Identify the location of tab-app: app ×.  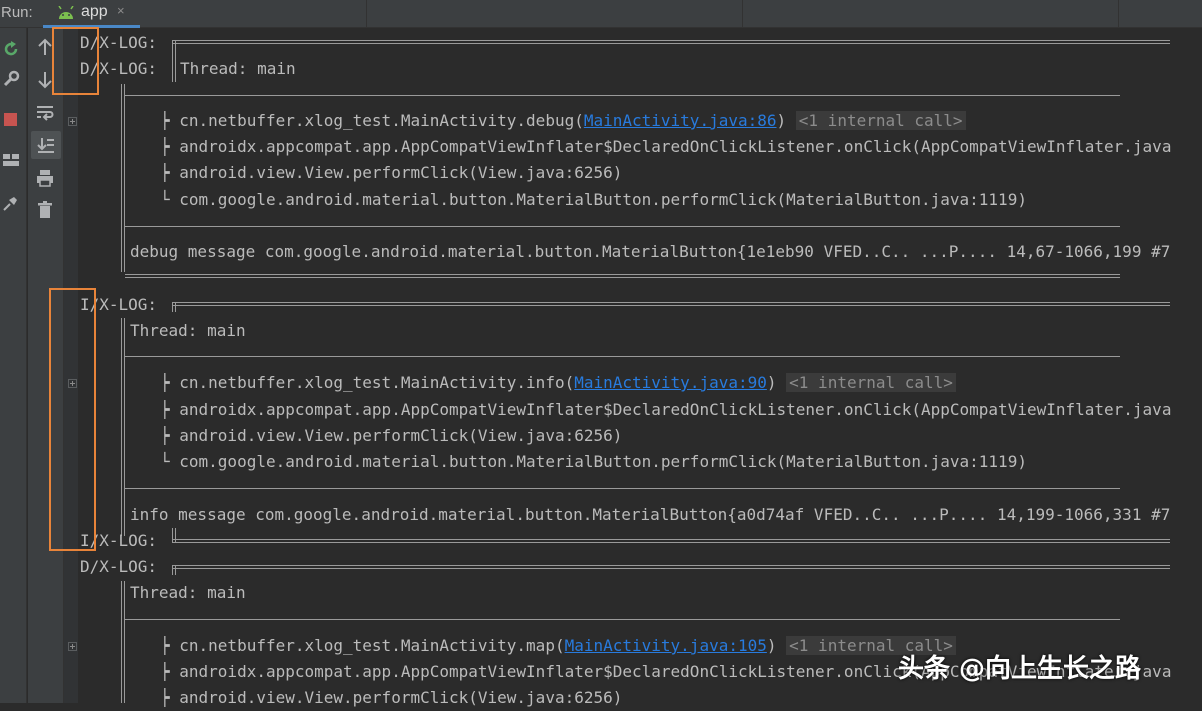
(91, 14).